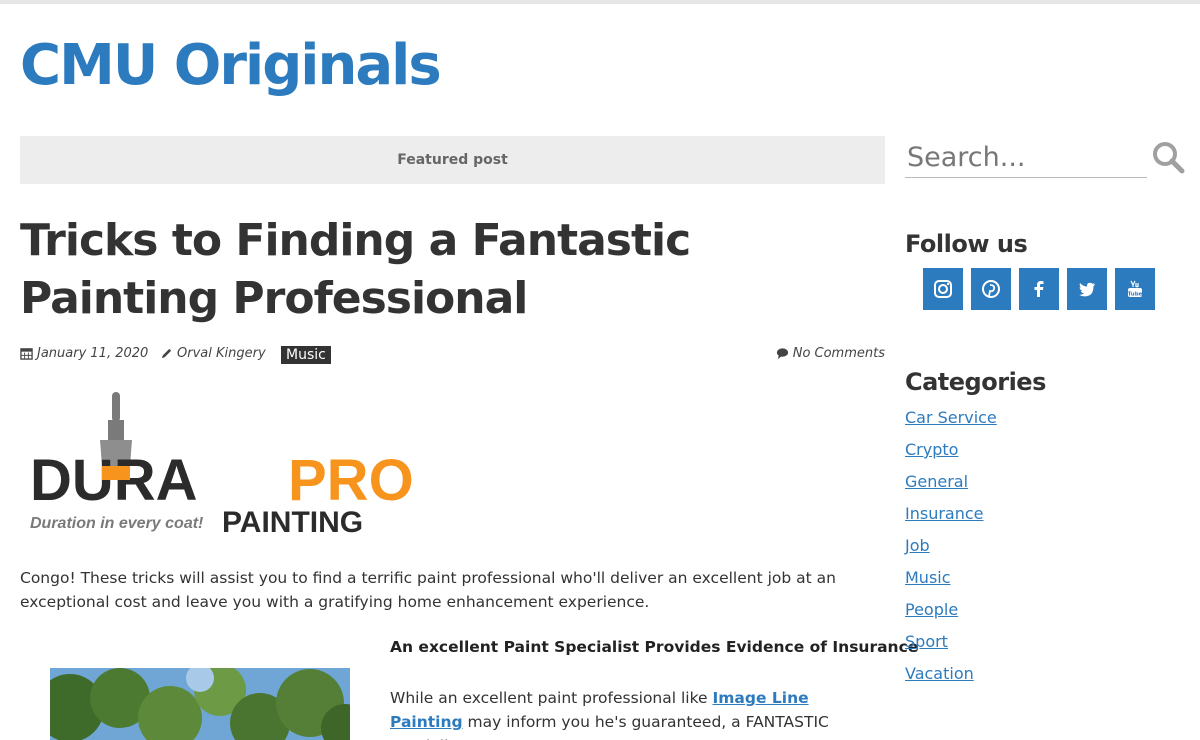 The image size is (1200, 740). I want to click on category-item: Music, so click(951, 584).